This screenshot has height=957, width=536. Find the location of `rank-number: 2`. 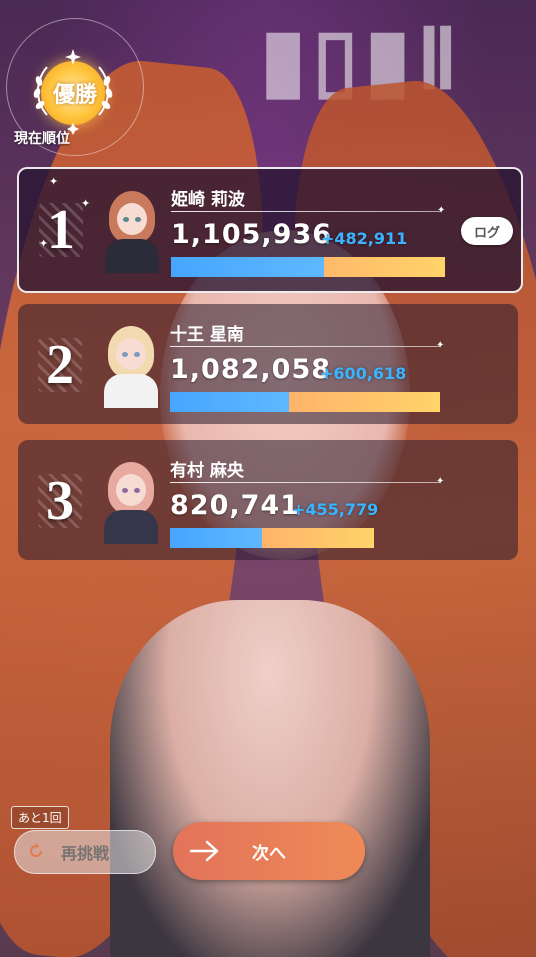

rank-number: 2 is located at coordinates (60, 365).